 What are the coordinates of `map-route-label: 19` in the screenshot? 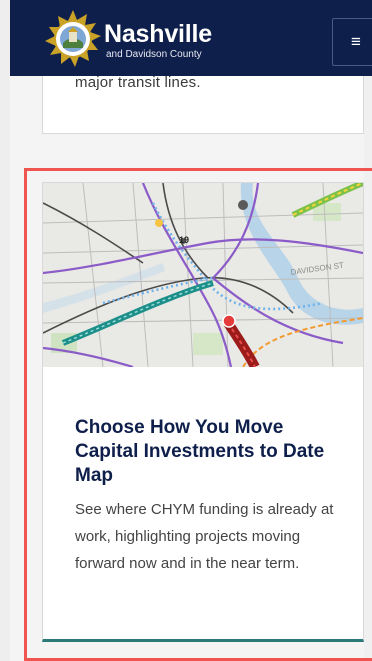 It's located at (184, 240).